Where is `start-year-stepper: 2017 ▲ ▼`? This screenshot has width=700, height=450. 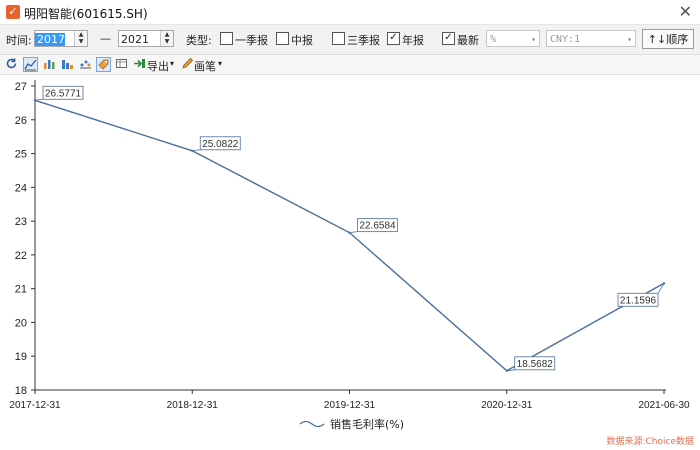 start-year-stepper: 2017 ▲ ▼ is located at coordinates (61, 38).